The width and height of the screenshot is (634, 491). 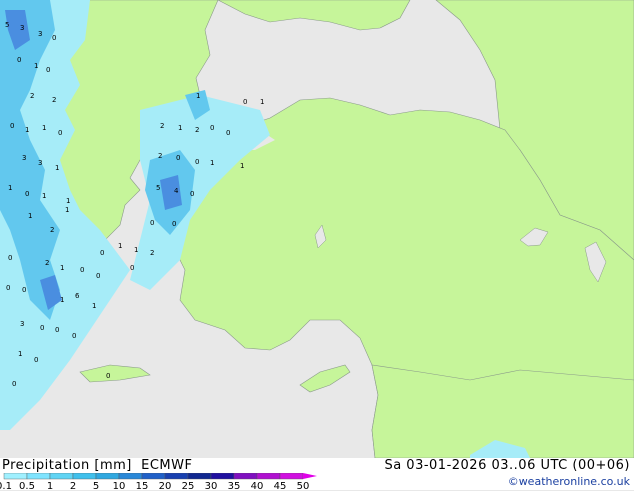 What do you see at coordinates (310, 476) in the screenshot?
I see `scale-arrow` at bounding box center [310, 476].